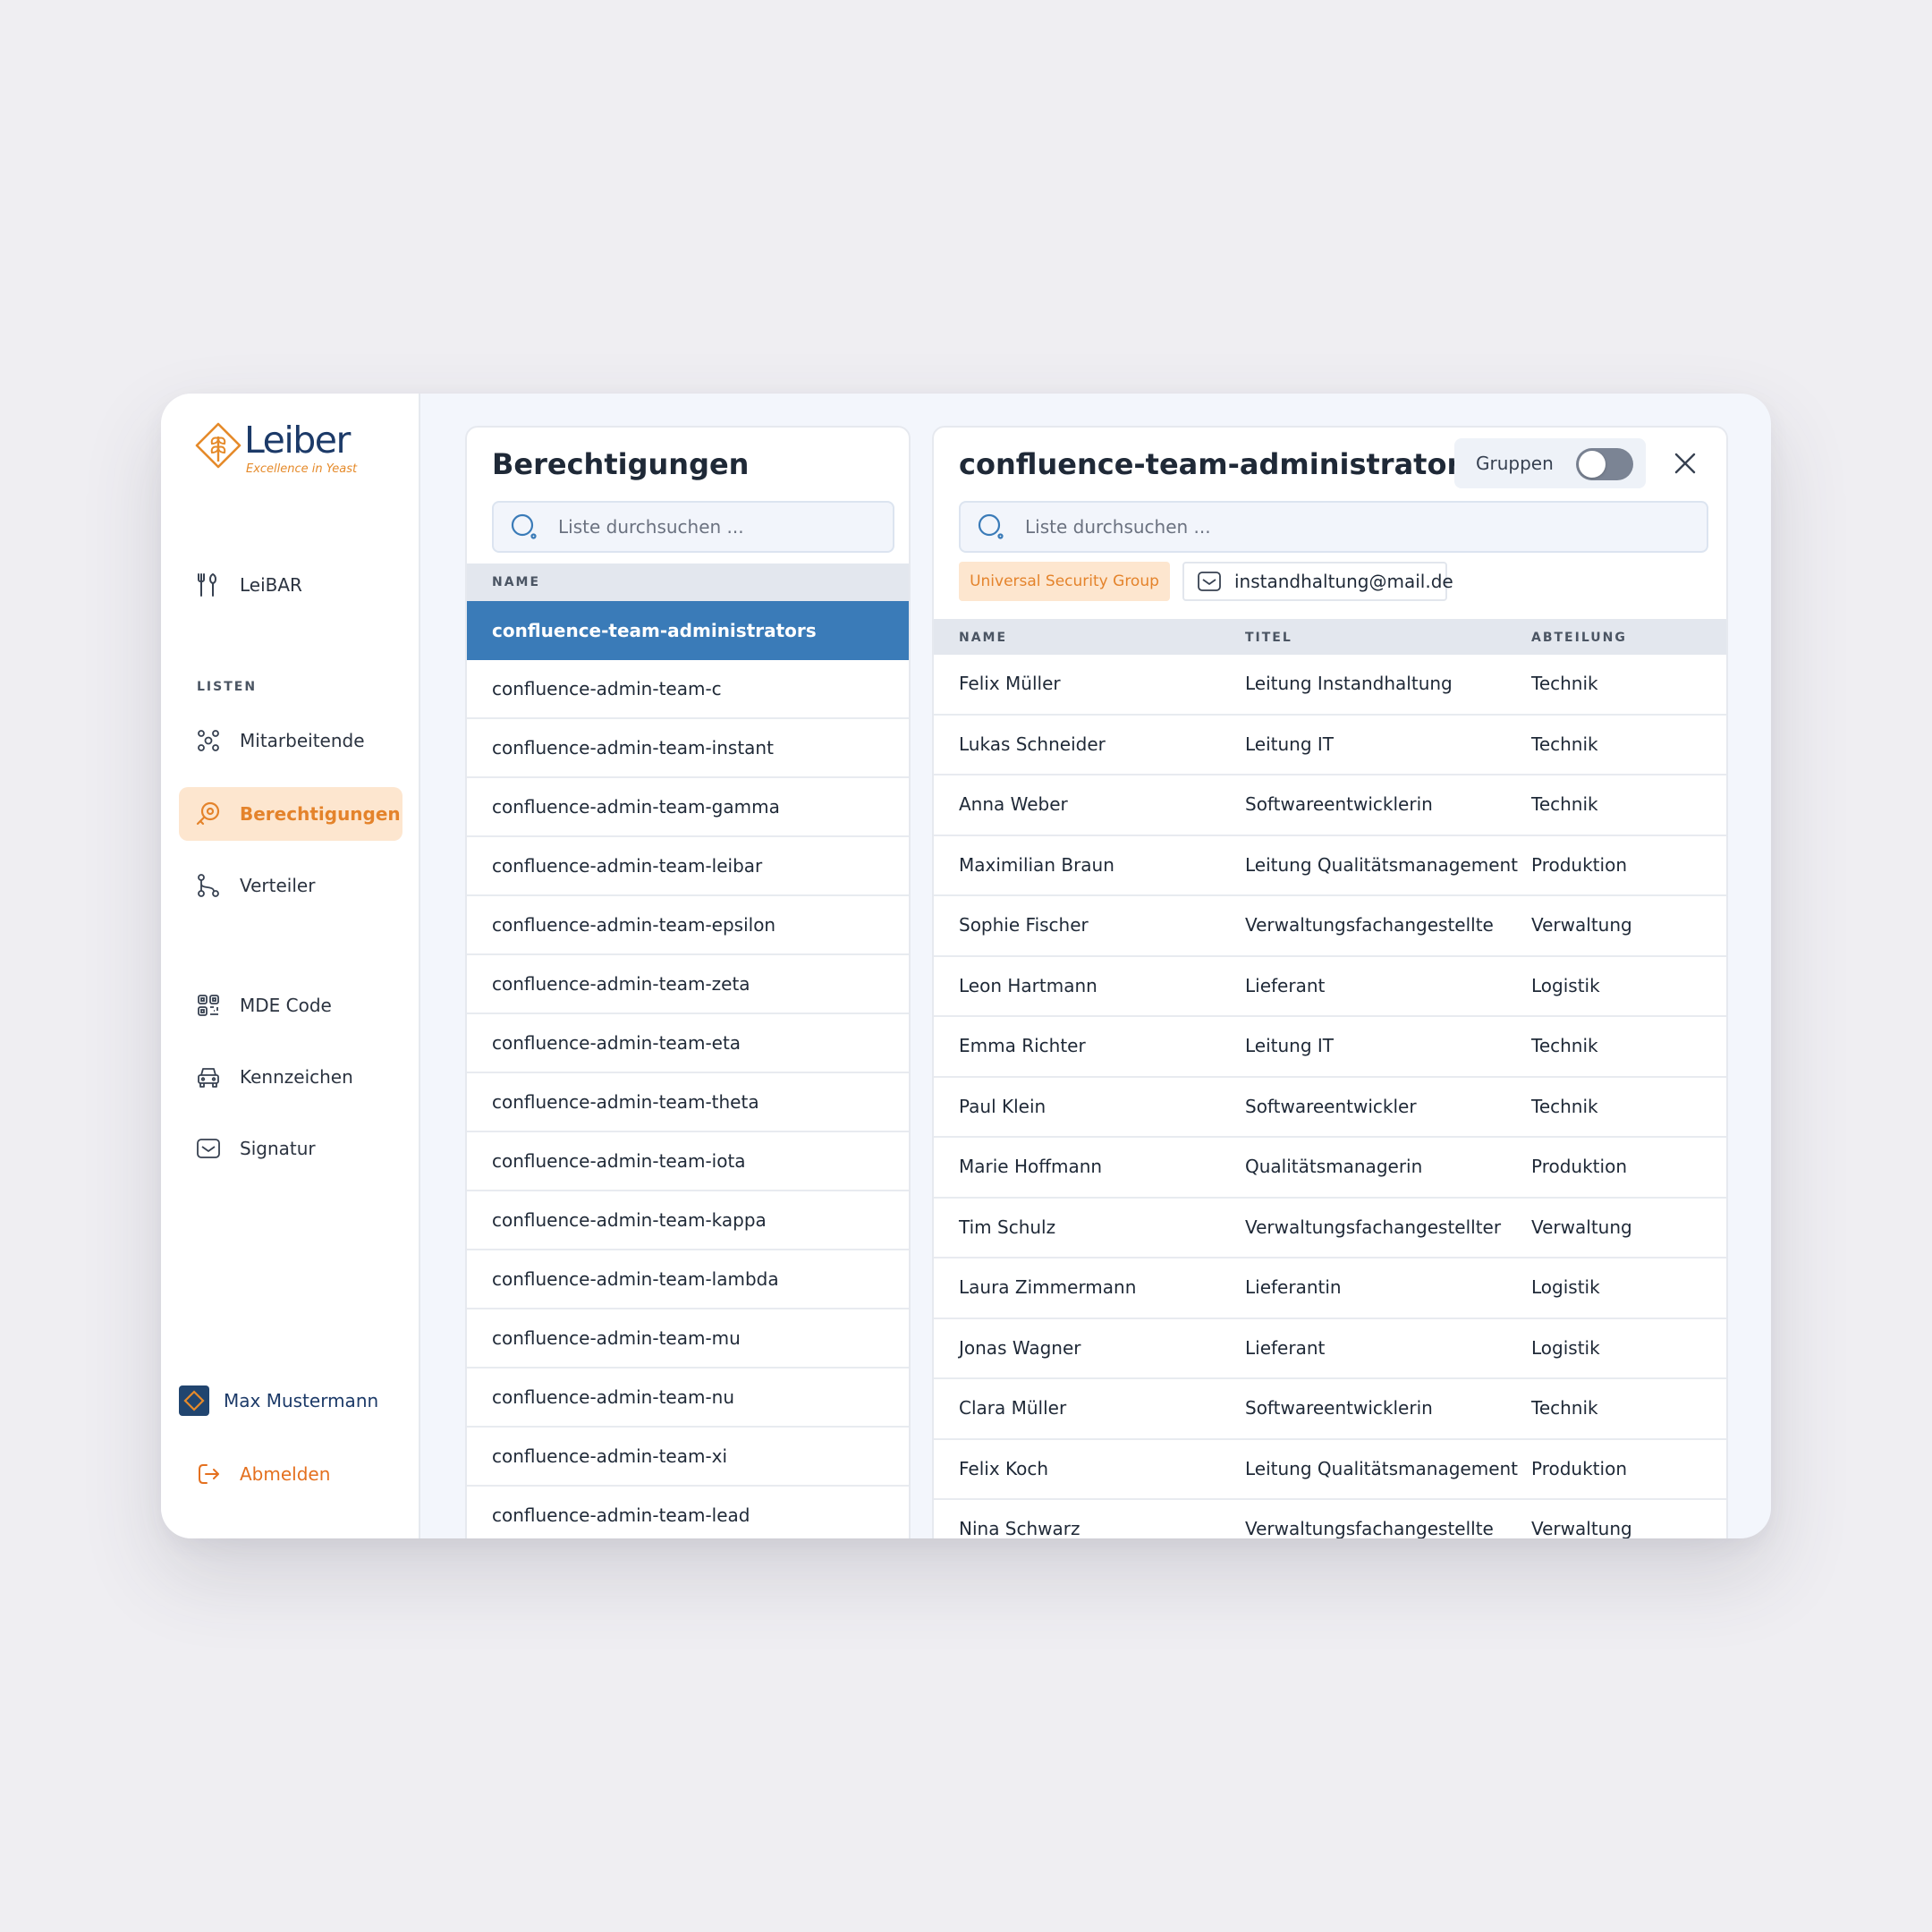  I want to click on list-item: confluence-admin-team-xi, so click(688, 1457).